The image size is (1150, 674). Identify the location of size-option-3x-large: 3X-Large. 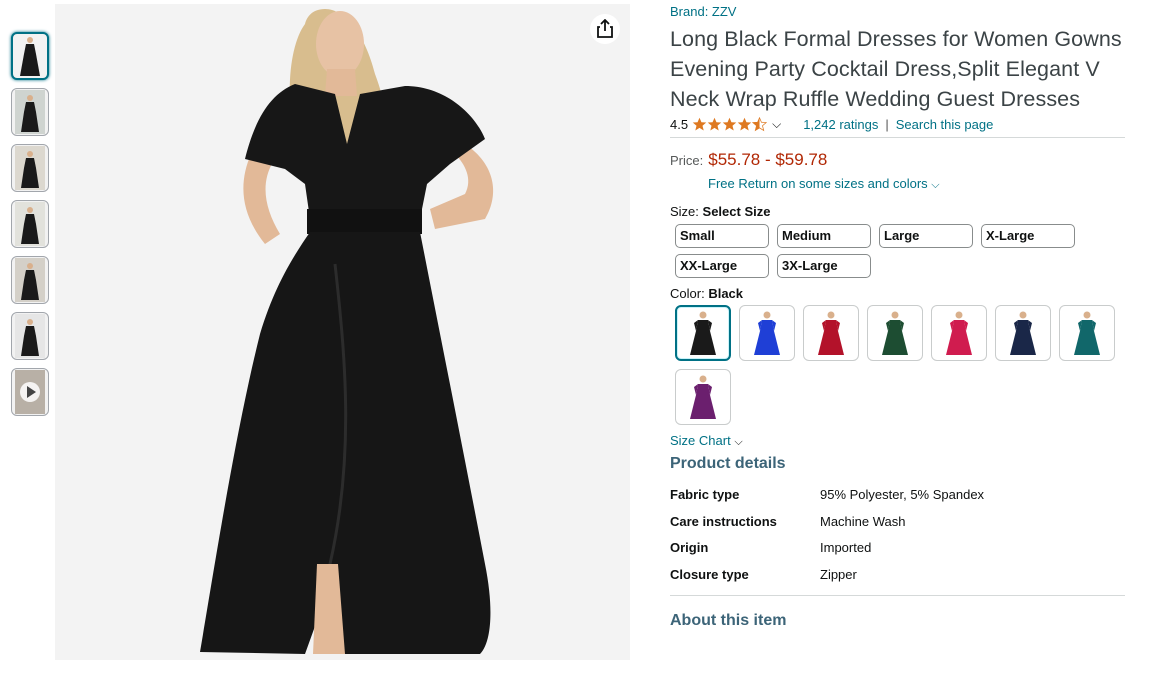
(824, 266).